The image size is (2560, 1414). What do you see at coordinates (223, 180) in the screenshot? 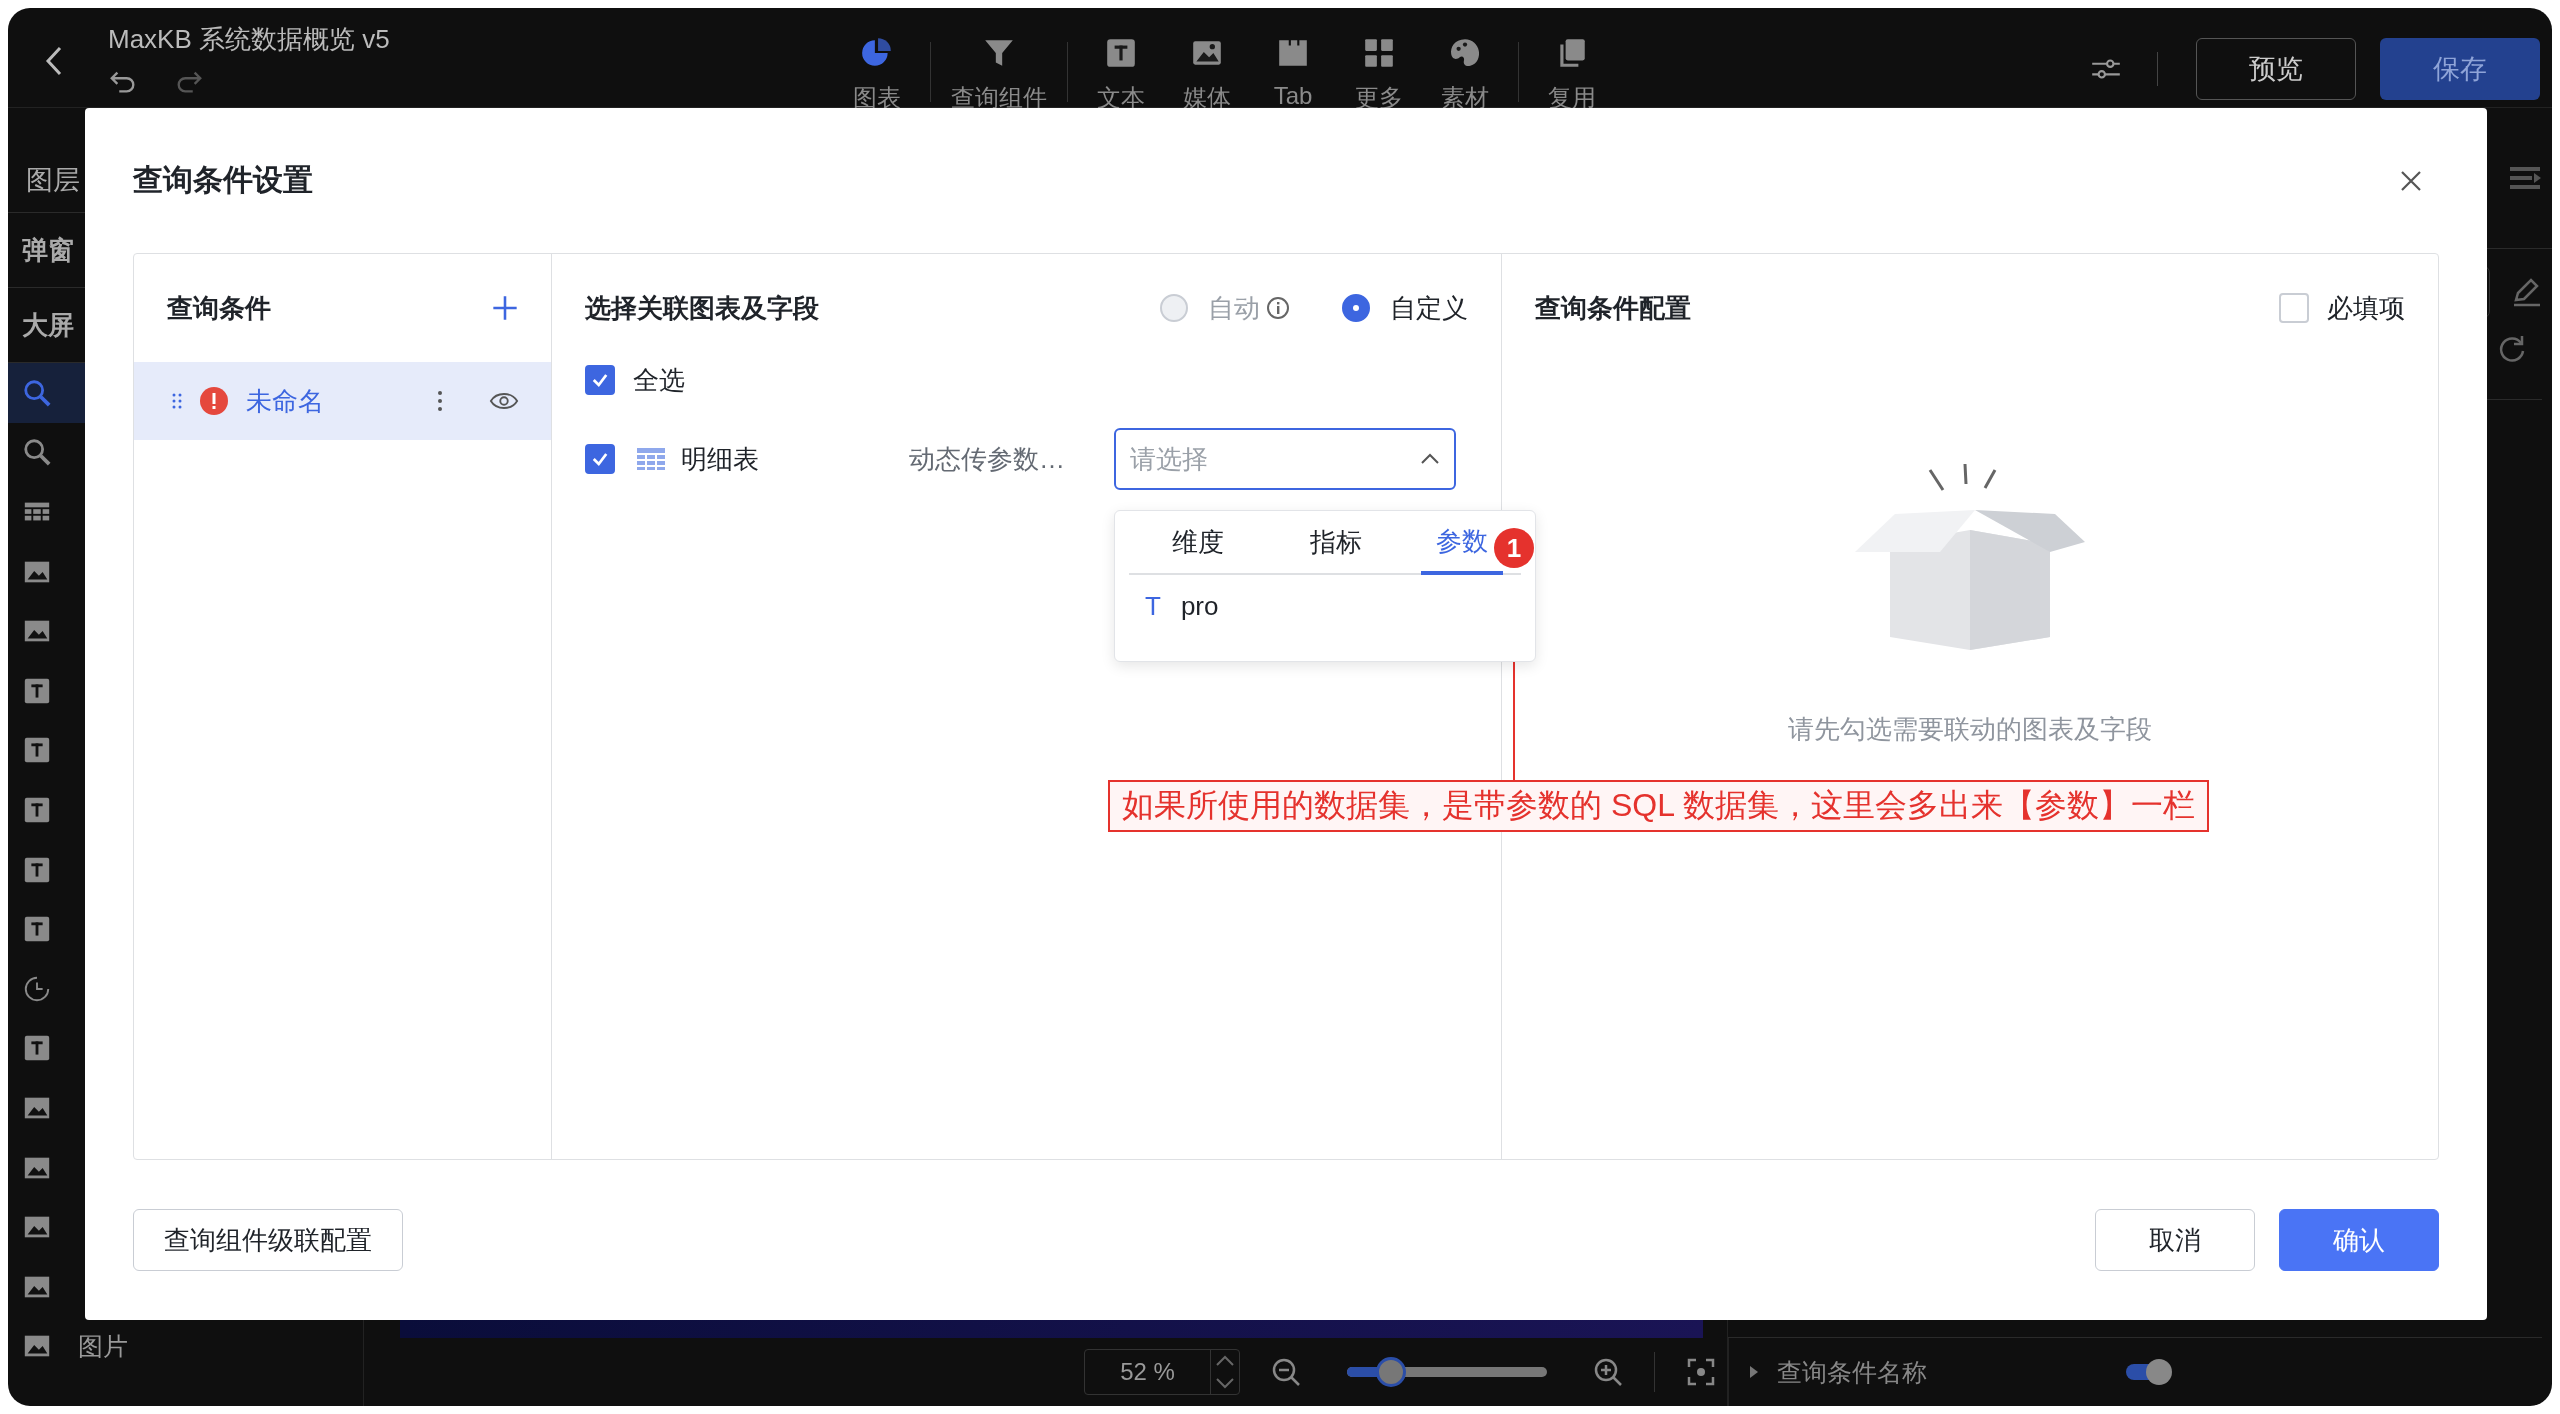
I see `dialog-title: 查询条件设置` at bounding box center [223, 180].